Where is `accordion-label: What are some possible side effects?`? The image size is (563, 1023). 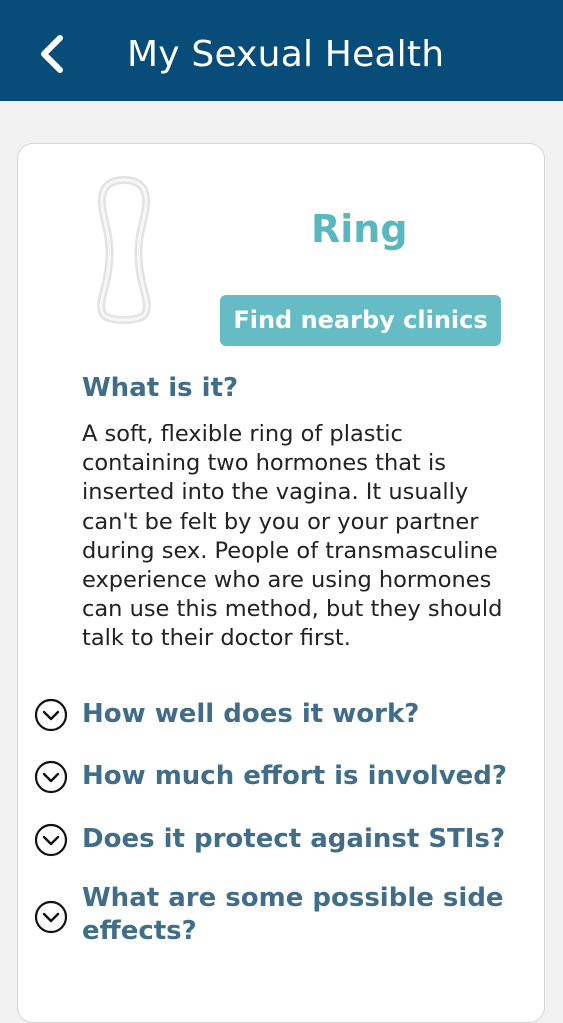
accordion-label: What are some possible side effects? is located at coordinates (293, 914).